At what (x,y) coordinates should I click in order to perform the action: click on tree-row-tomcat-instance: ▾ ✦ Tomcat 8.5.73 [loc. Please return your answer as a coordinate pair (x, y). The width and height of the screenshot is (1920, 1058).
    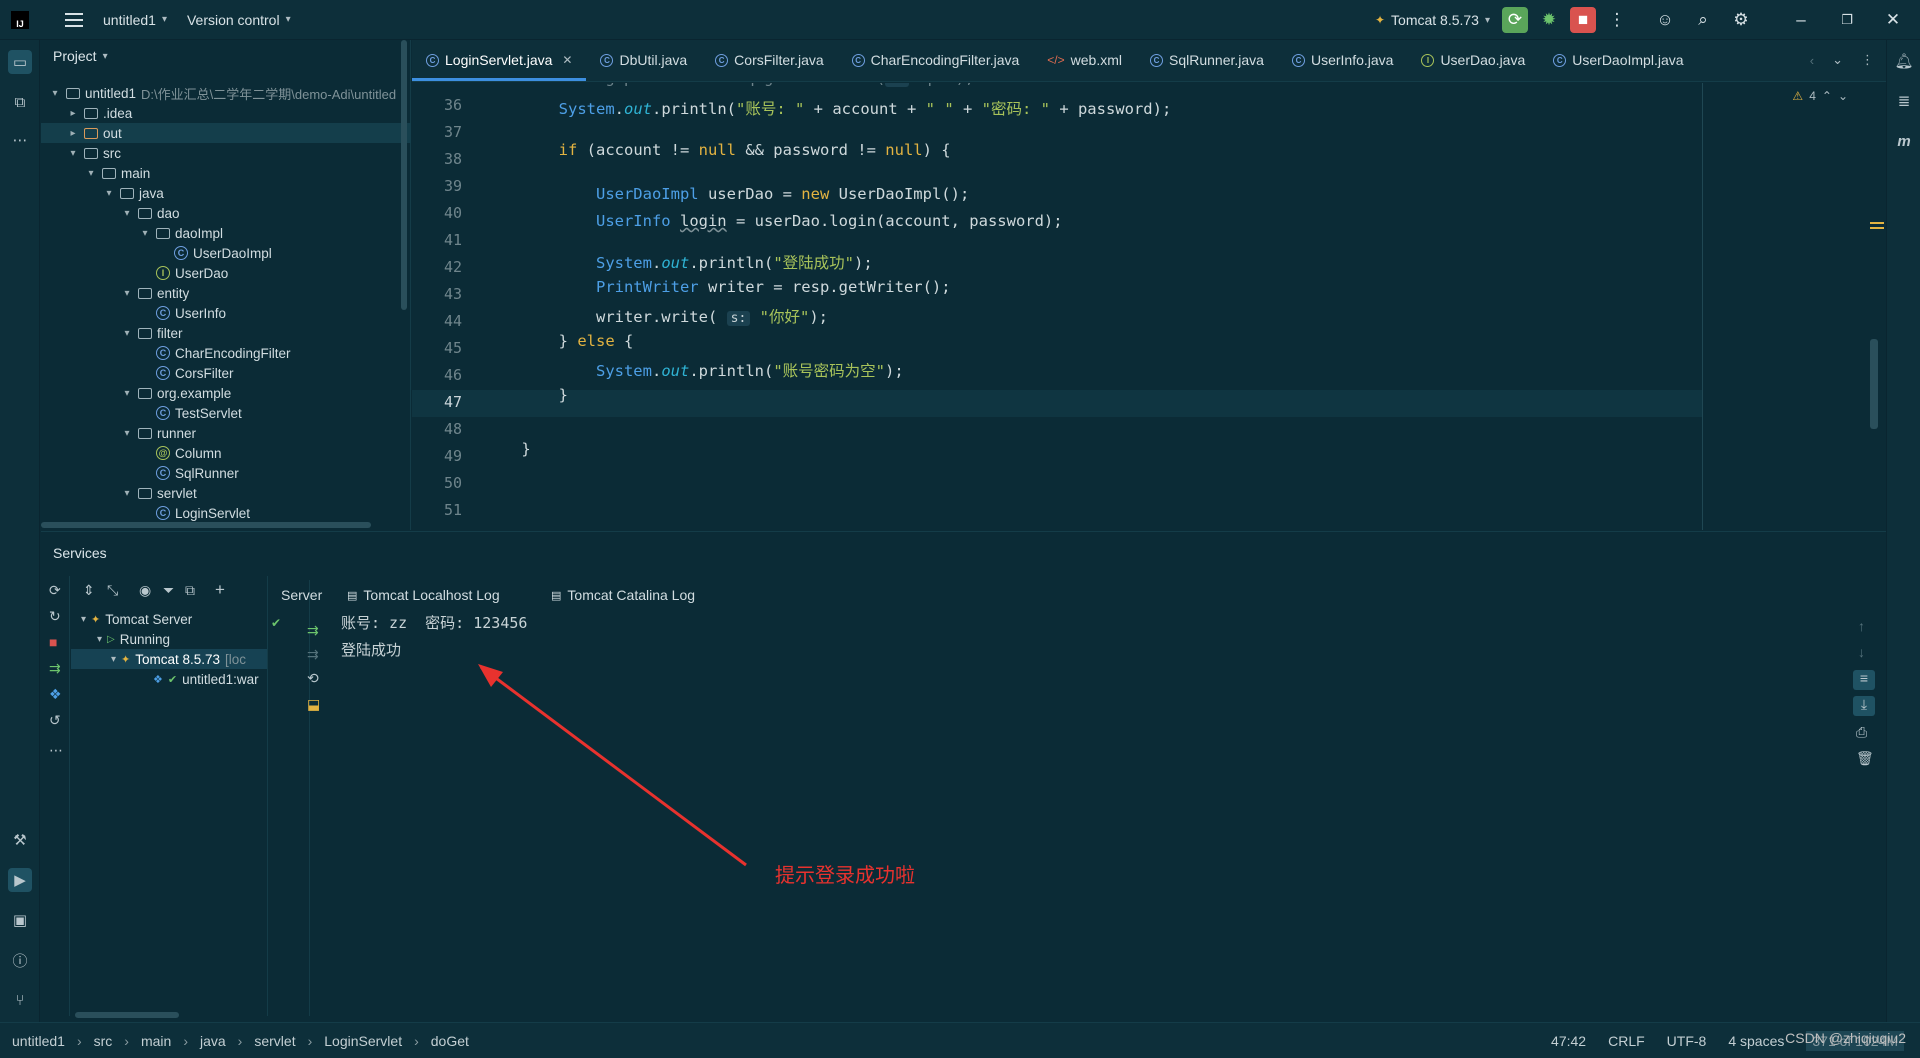
    Looking at the image, I should click on (169, 659).